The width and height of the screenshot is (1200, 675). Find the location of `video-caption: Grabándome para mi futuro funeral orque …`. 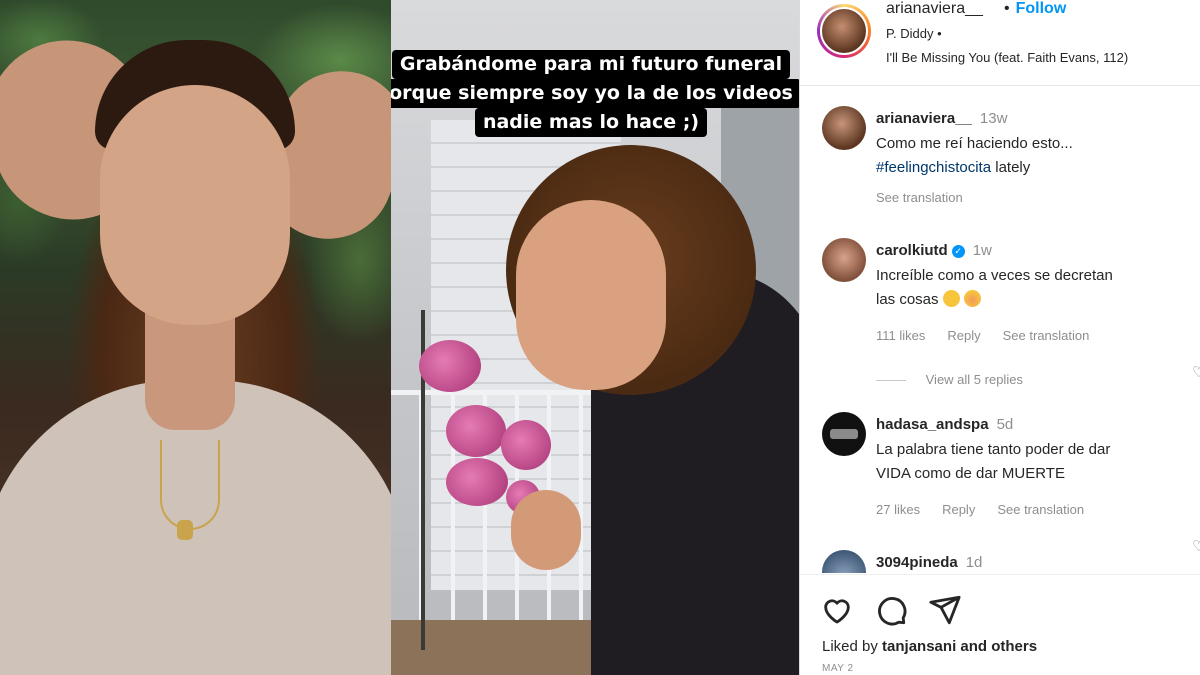

video-caption: Grabándome para mi futuro funeral orque … is located at coordinates (595, 93).